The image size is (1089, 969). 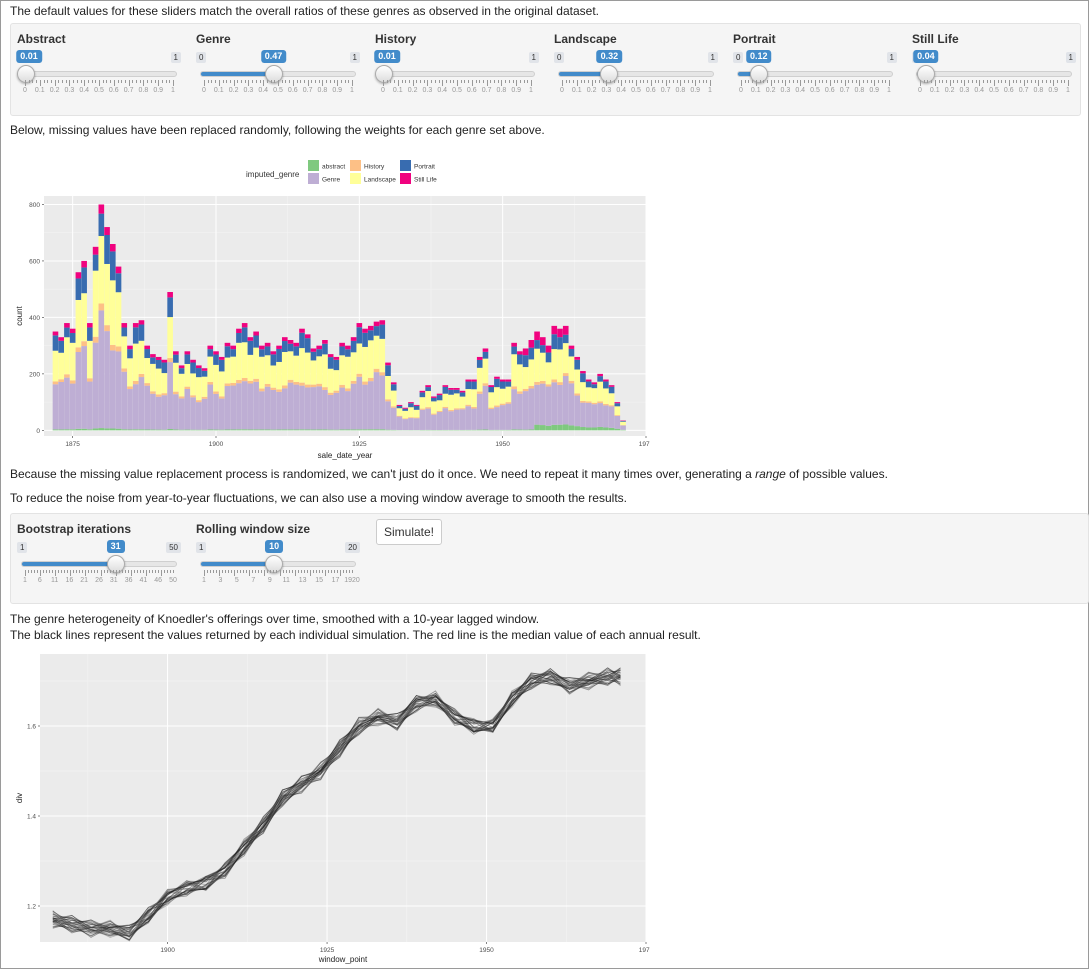 What do you see at coordinates (409, 532) in the screenshot?
I see `simulate-button: Simulate!` at bounding box center [409, 532].